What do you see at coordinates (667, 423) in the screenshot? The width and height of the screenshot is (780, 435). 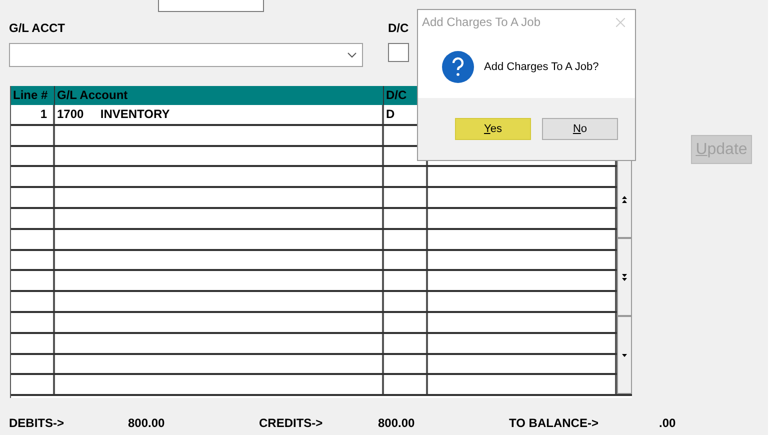 I see `total-value: .00` at bounding box center [667, 423].